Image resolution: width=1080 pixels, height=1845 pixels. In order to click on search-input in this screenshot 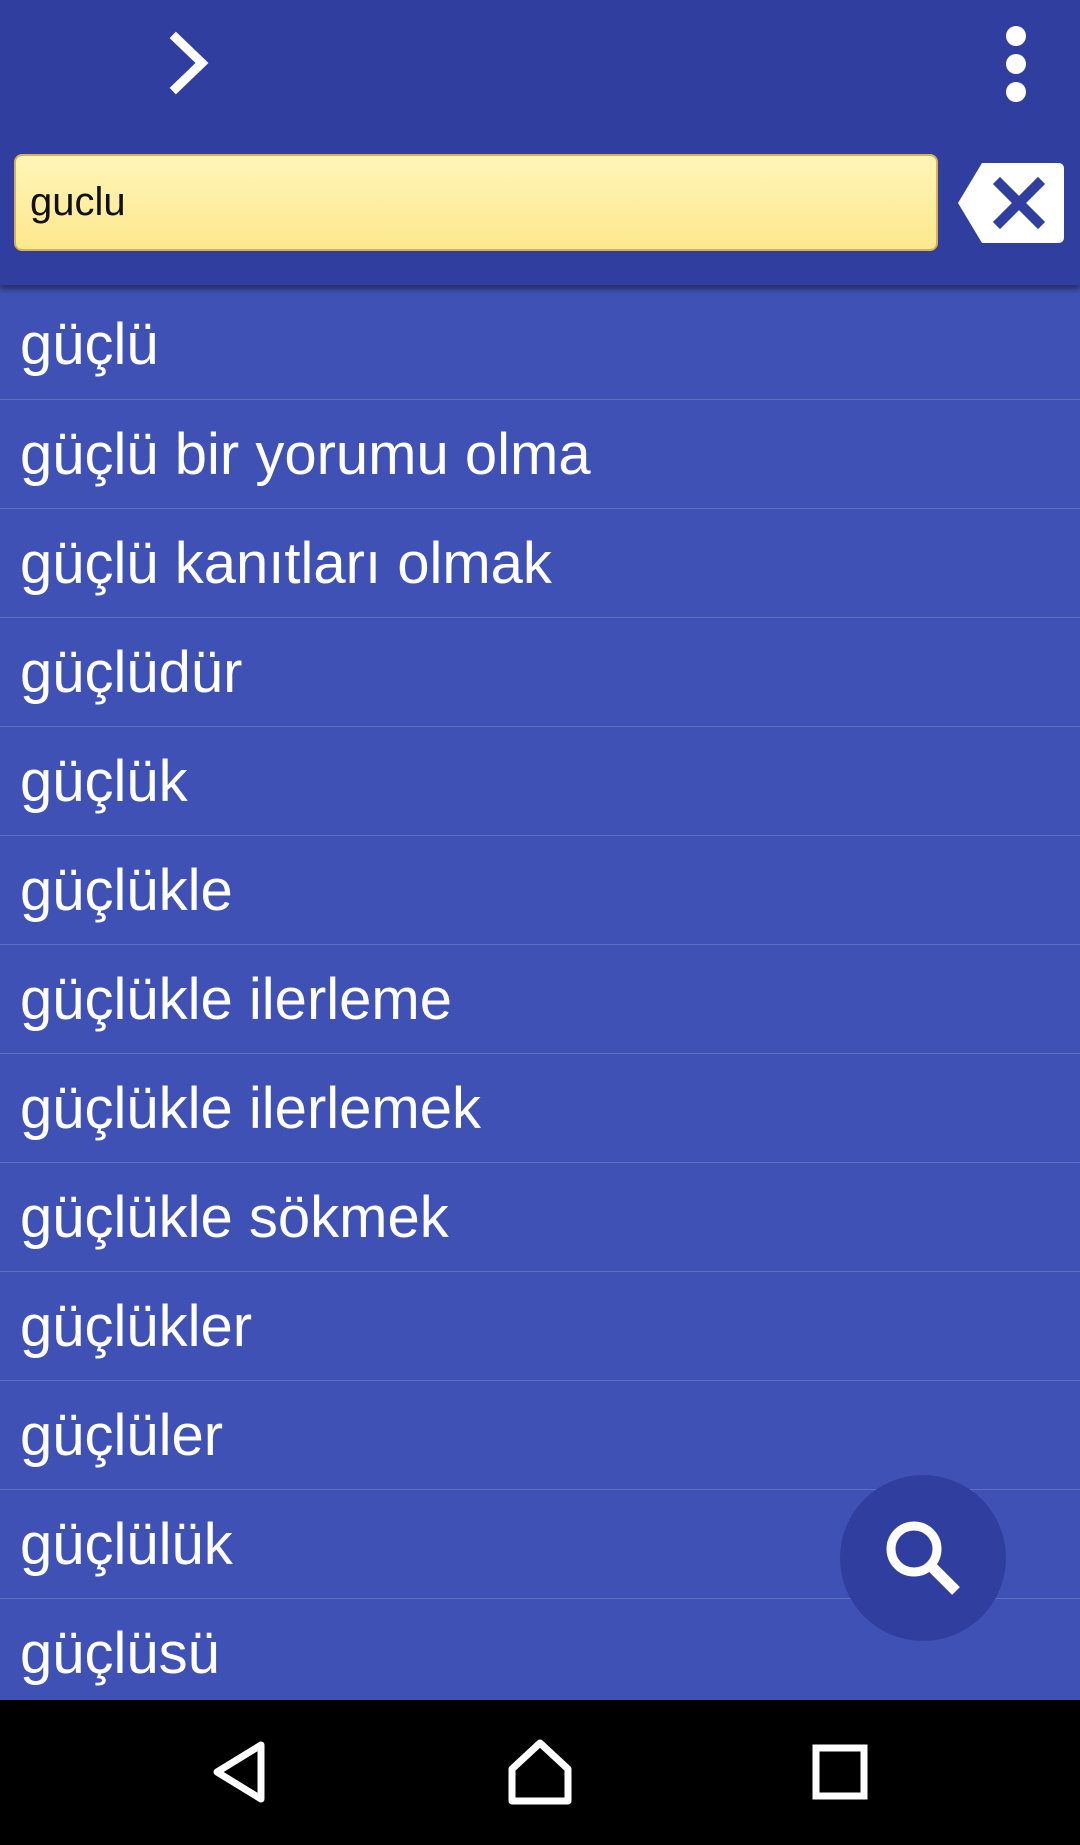, I will do `click(470, 202)`.